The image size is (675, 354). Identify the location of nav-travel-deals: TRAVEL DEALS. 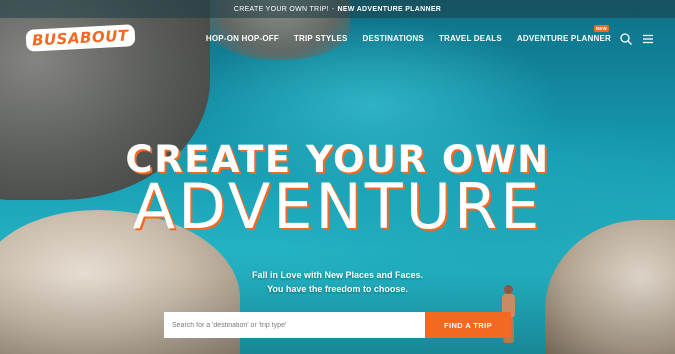
(470, 38).